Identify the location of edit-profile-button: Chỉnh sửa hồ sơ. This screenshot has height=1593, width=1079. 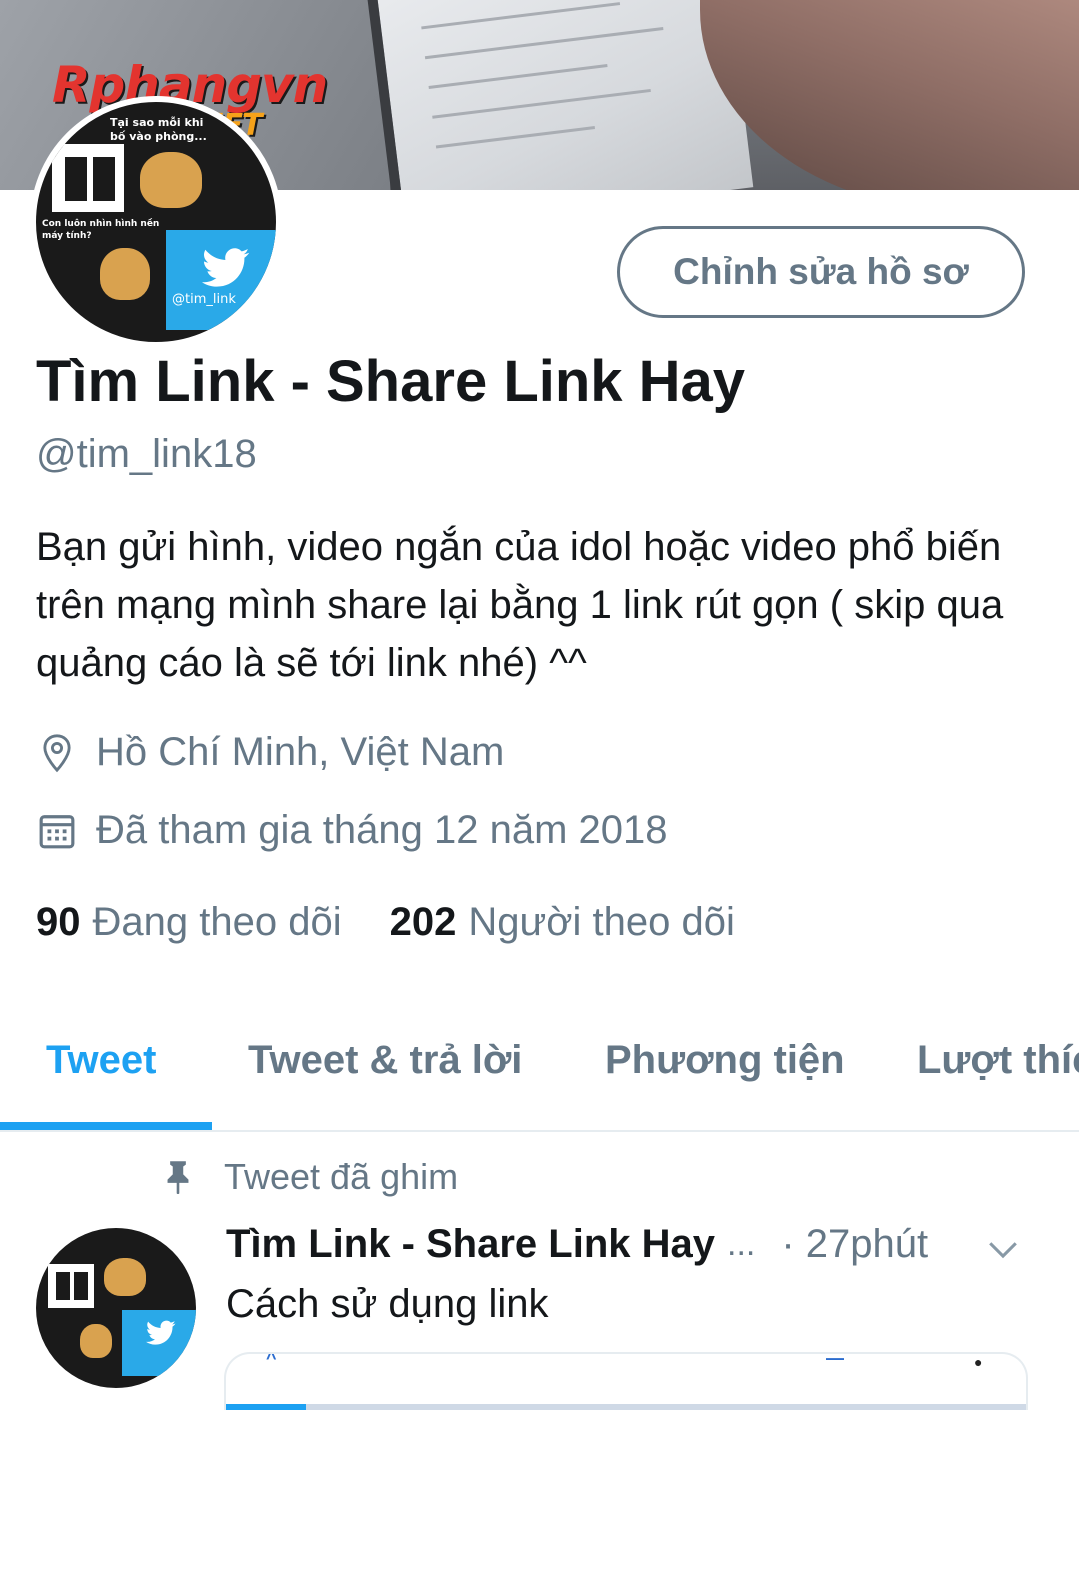
(821, 272).